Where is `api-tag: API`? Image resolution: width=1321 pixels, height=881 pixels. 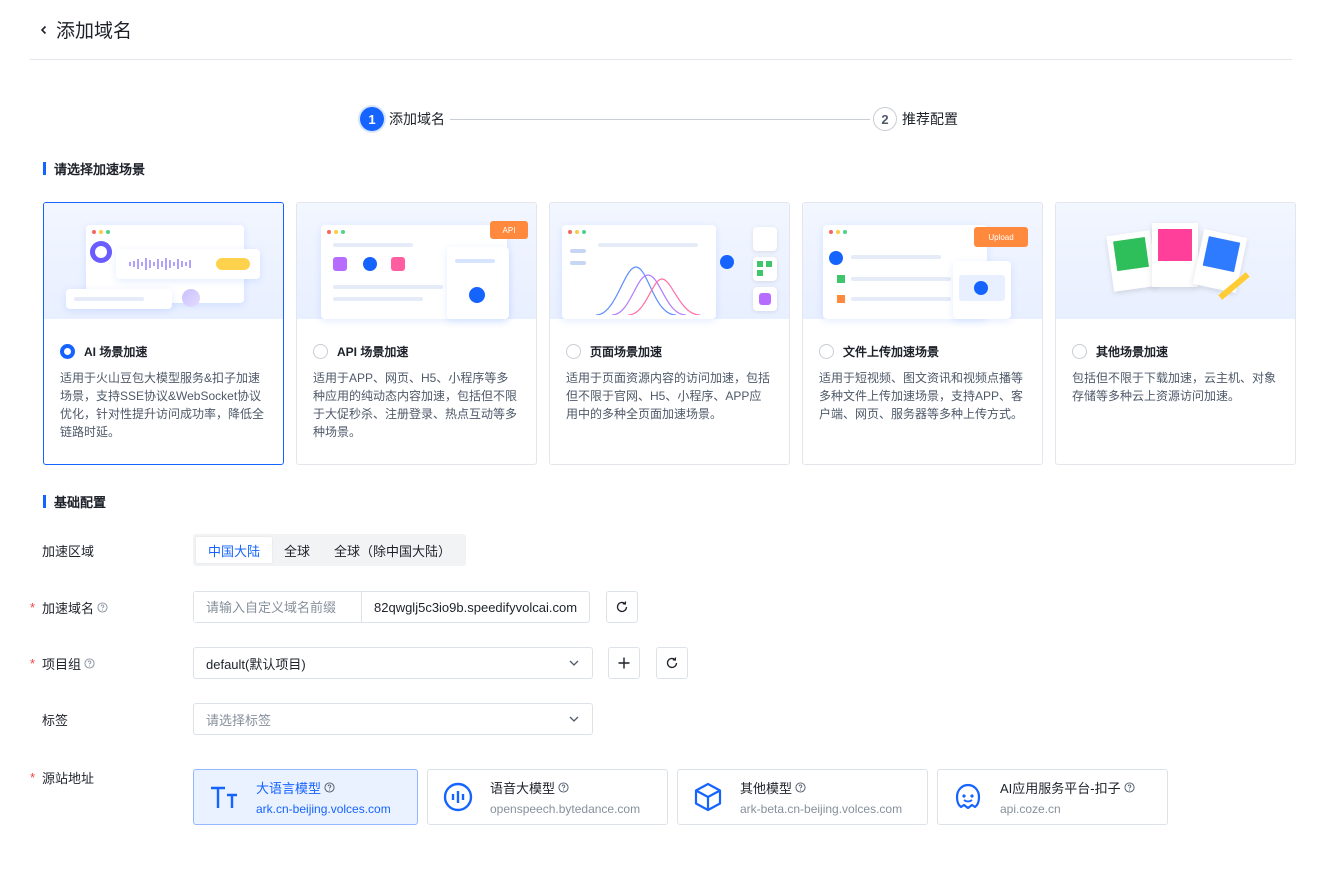
api-tag: API is located at coordinates (509, 230).